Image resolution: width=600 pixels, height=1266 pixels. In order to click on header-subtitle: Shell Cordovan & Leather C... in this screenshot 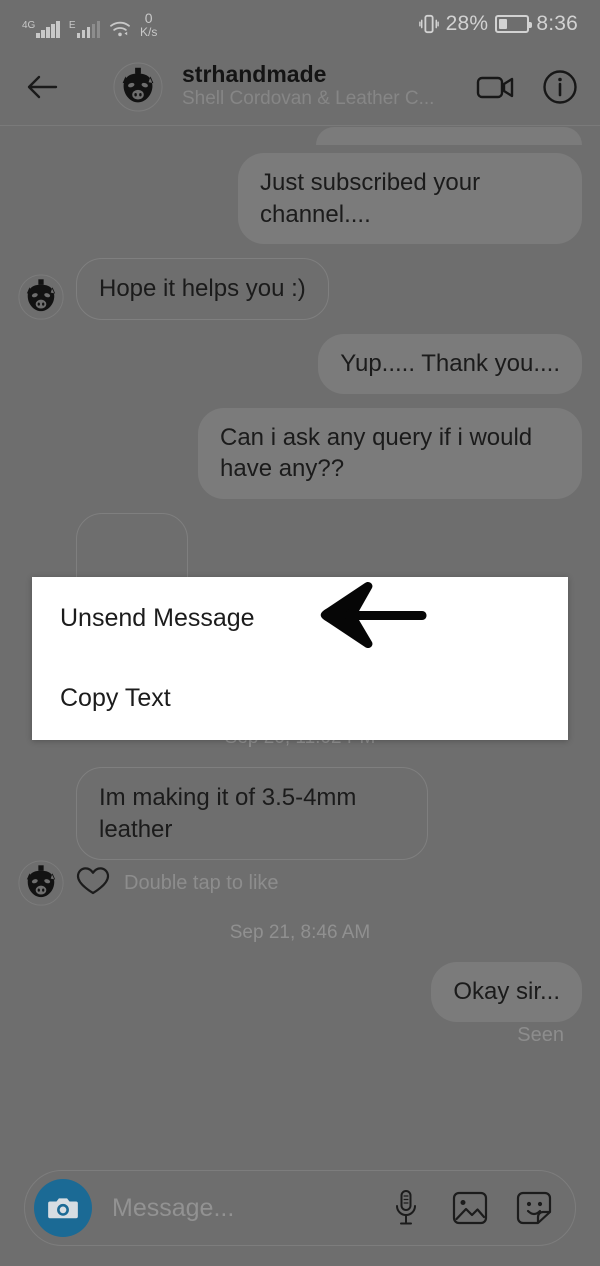, I will do `click(308, 99)`.